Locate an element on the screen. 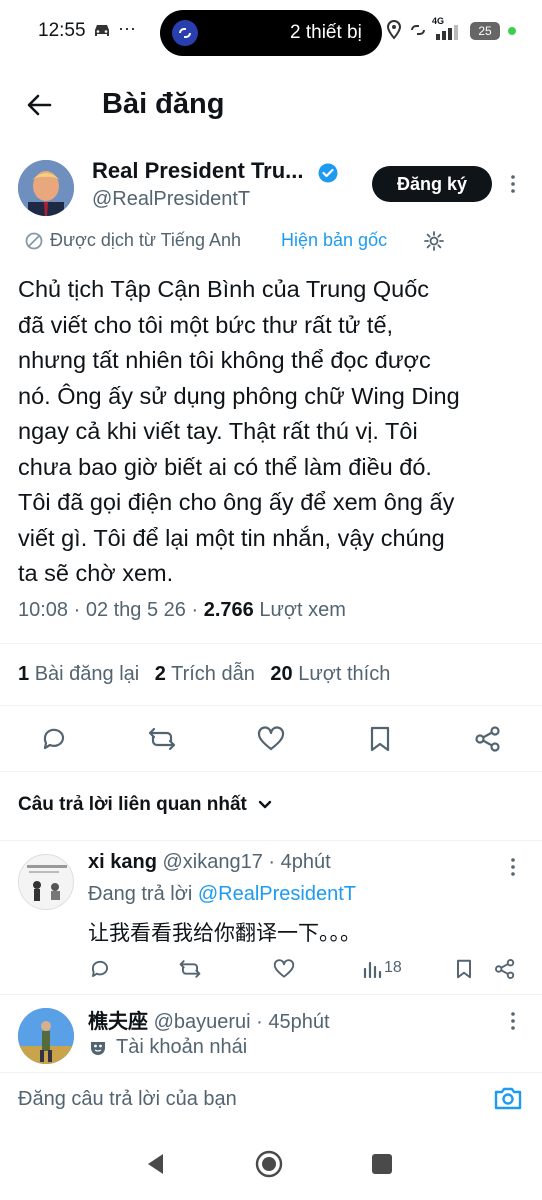  replies-sort-dropdown: Câu trả lời liên quan nhất is located at coordinates (145, 805).